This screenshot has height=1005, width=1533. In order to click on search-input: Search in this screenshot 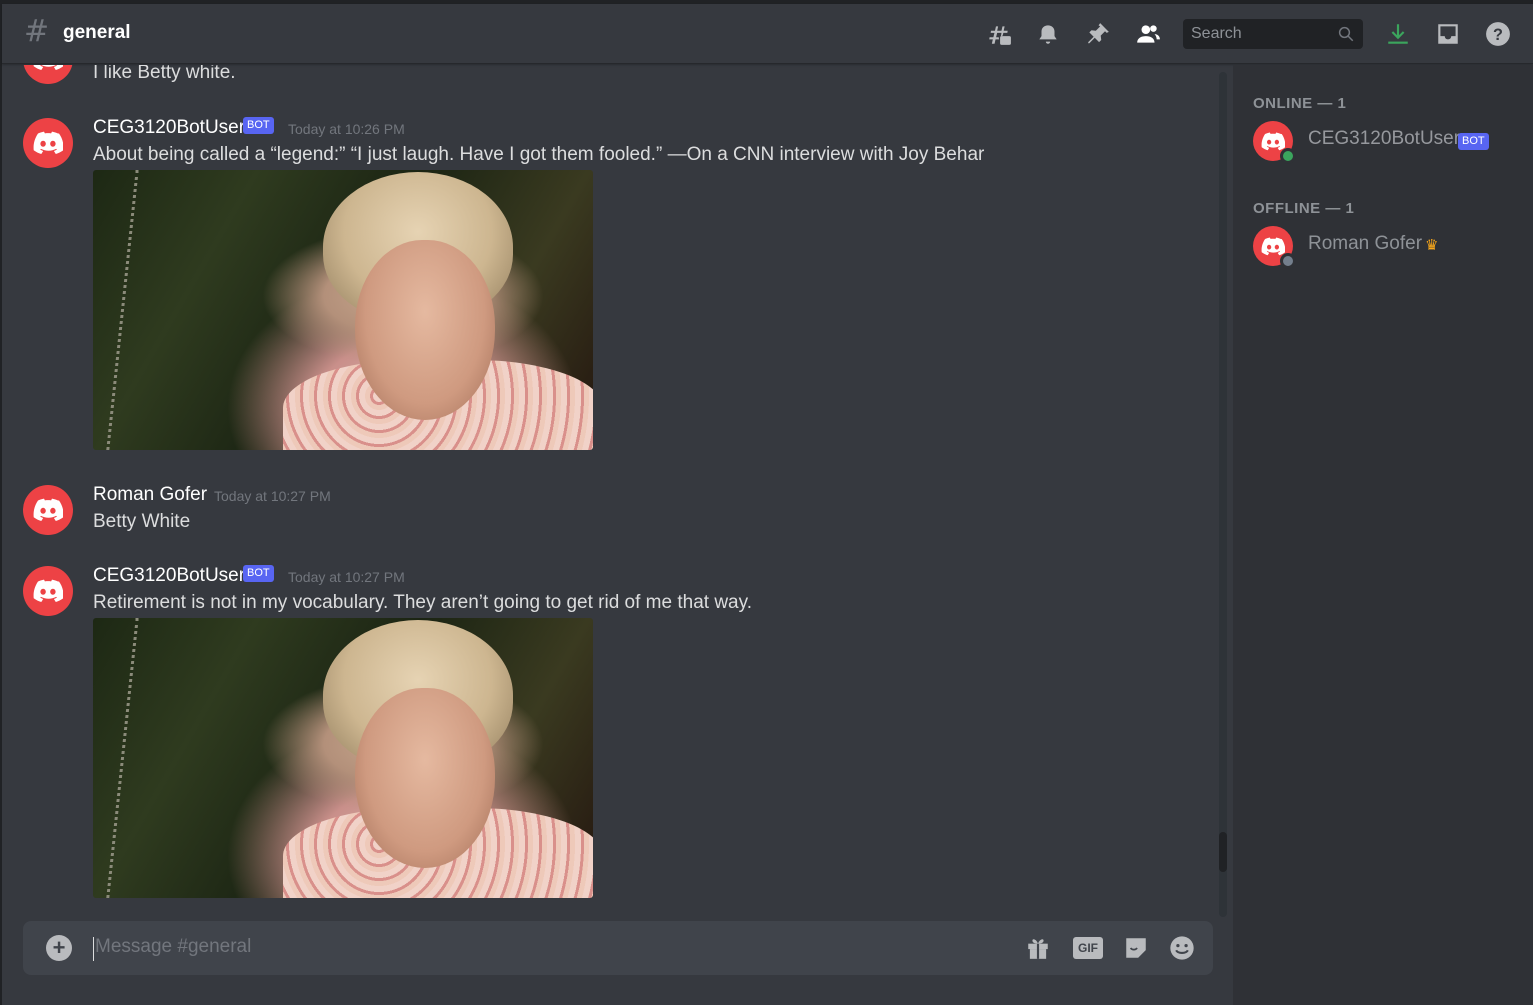, I will do `click(1273, 34)`.